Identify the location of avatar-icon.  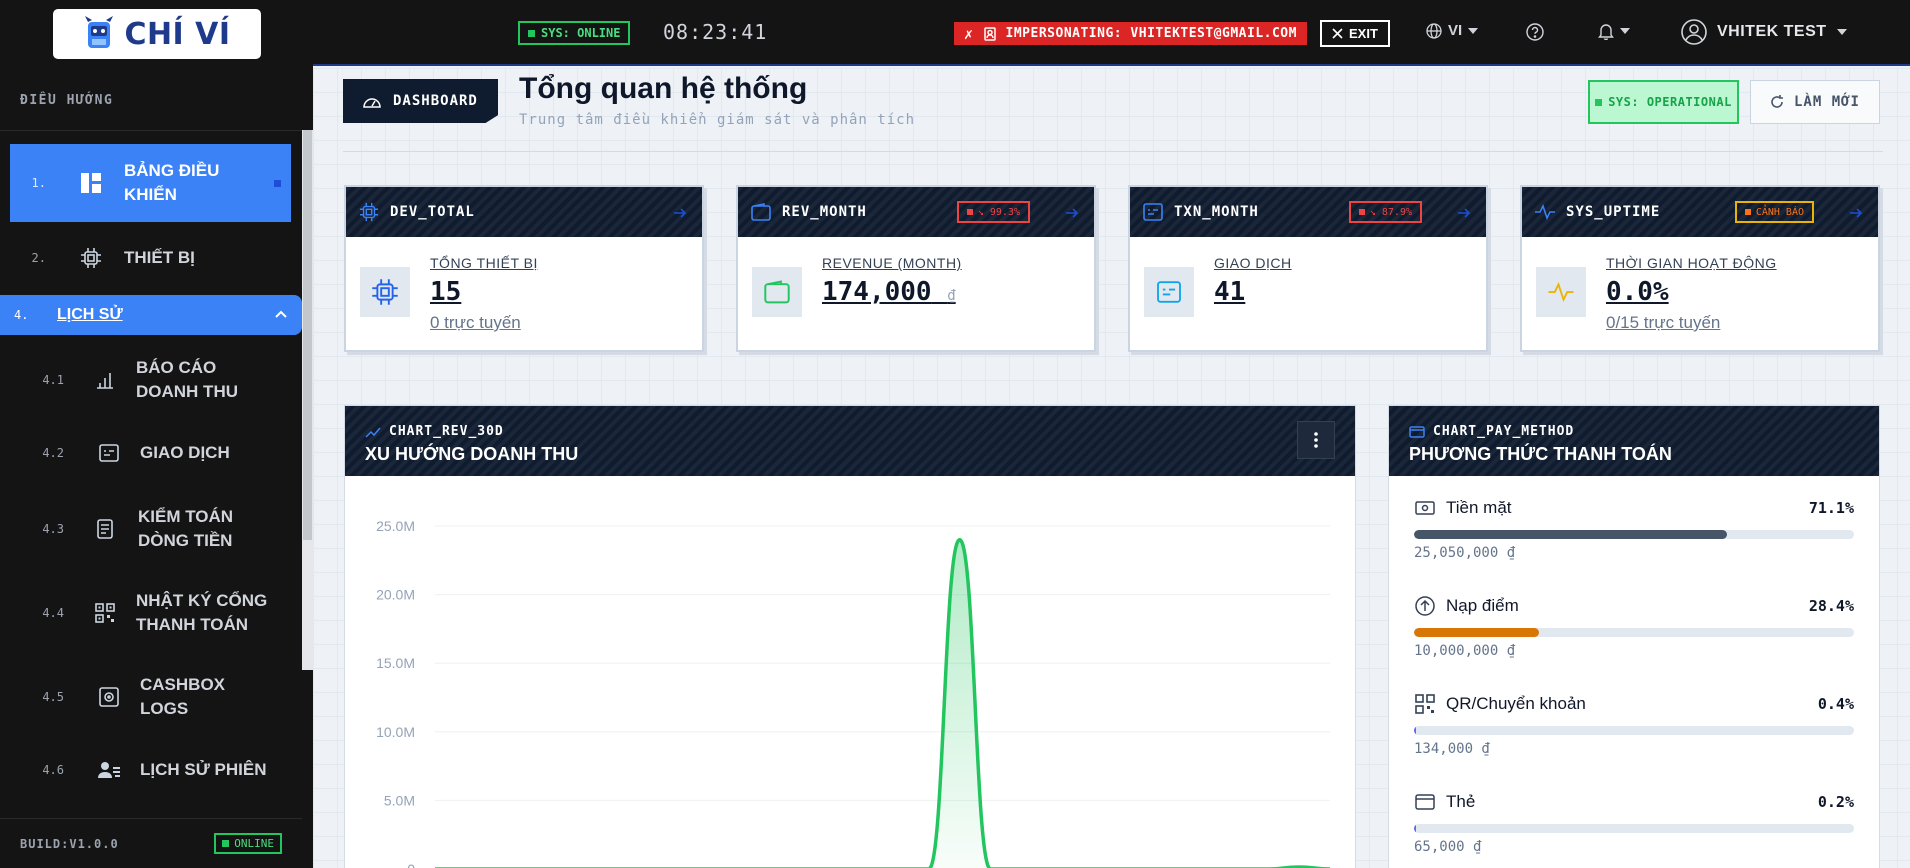
(1694, 32).